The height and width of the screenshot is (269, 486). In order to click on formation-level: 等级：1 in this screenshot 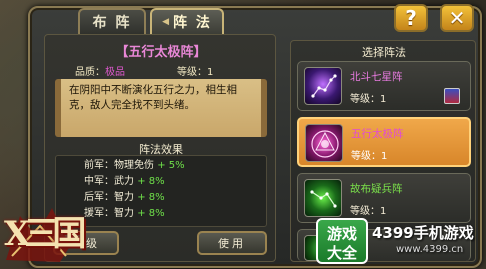, I will do `click(195, 72)`.